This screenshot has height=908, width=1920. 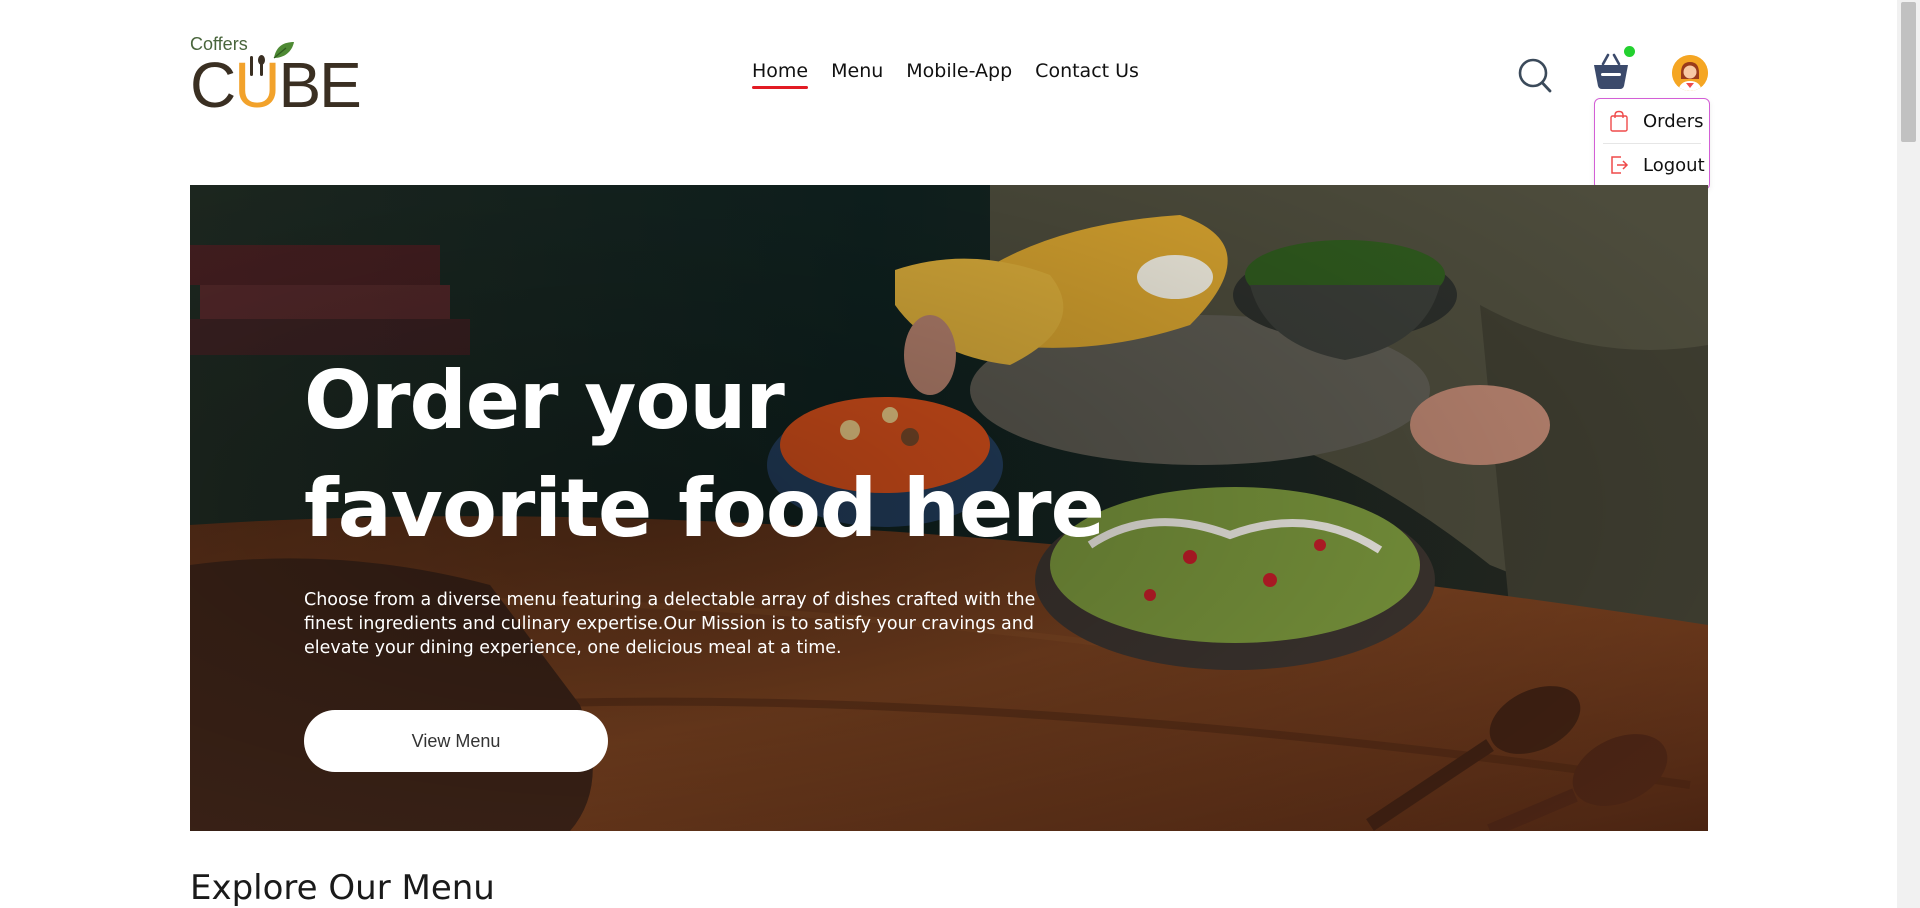 What do you see at coordinates (1620, 165) in the screenshot?
I see `logout-icon` at bounding box center [1620, 165].